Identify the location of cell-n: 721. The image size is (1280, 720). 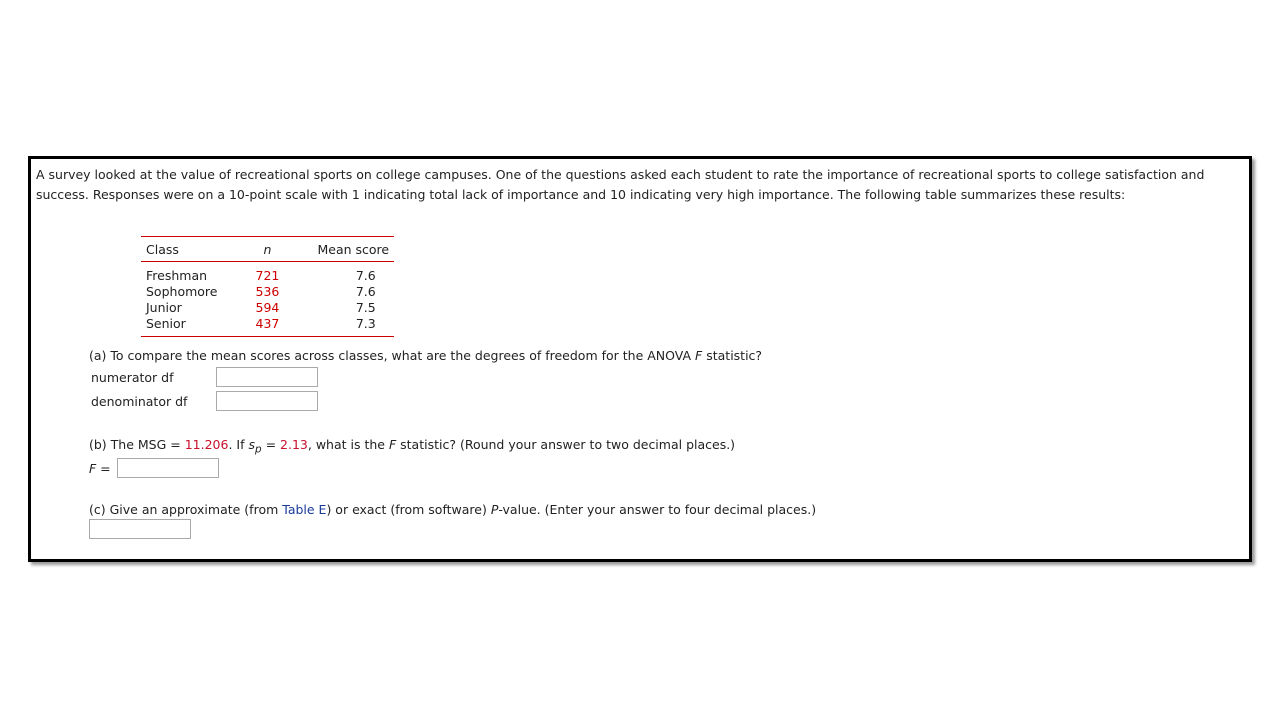
(267, 275).